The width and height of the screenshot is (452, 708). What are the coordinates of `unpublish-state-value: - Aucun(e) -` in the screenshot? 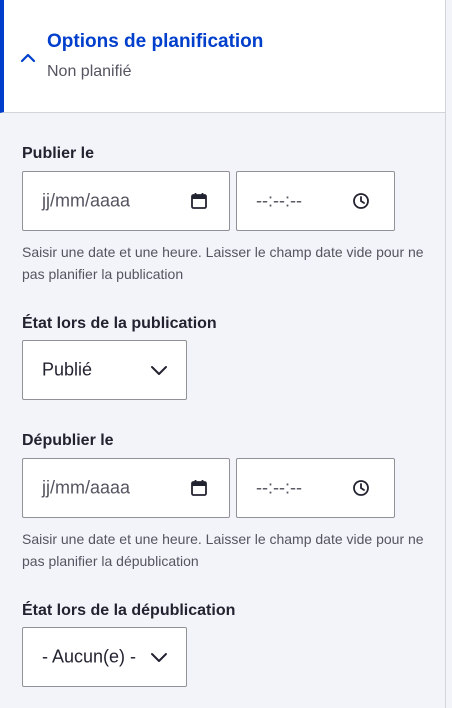 It's located at (89, 656).